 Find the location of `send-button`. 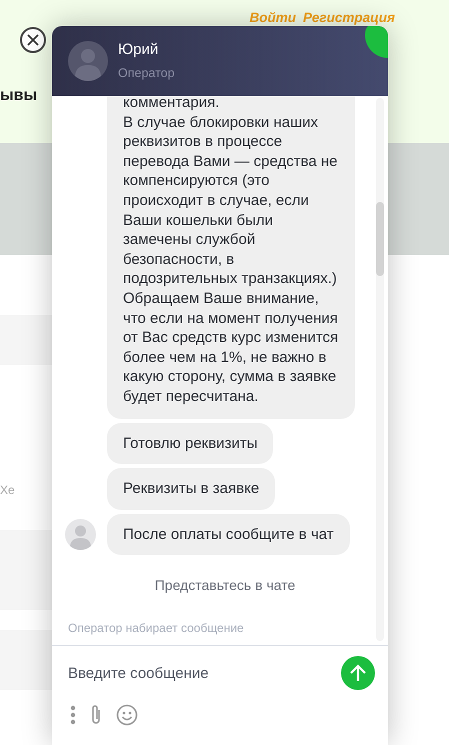

send-button is located at coordinates (358, 673).